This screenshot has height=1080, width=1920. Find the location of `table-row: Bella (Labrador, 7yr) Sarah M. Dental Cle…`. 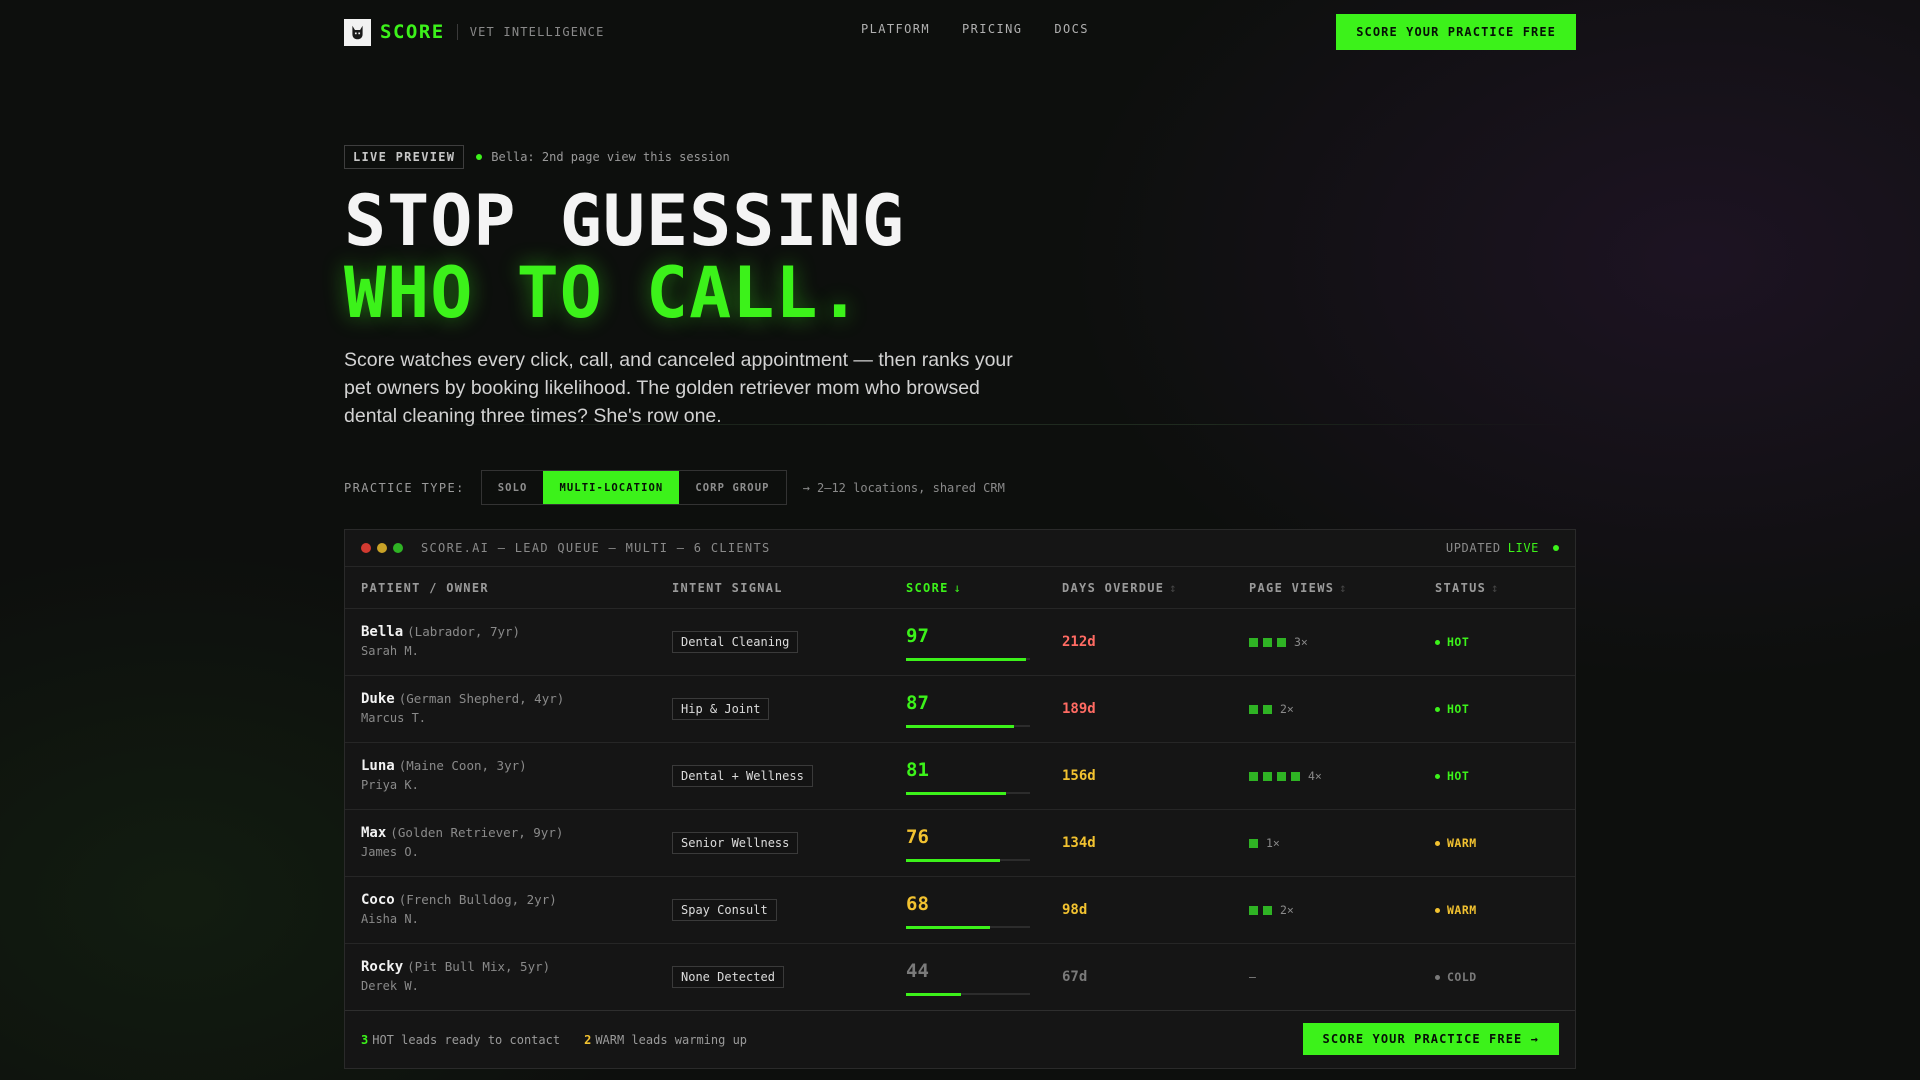

table-row: Bella (Labrador, 7yr) Sarah M. Dental Cle… is located at coordinates (960, 642).